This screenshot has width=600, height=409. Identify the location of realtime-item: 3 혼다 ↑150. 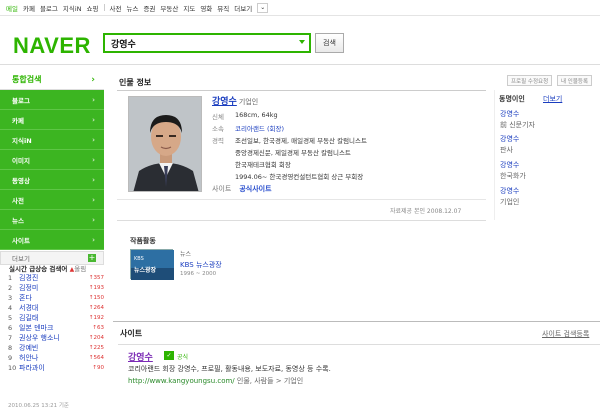
(56, 298).